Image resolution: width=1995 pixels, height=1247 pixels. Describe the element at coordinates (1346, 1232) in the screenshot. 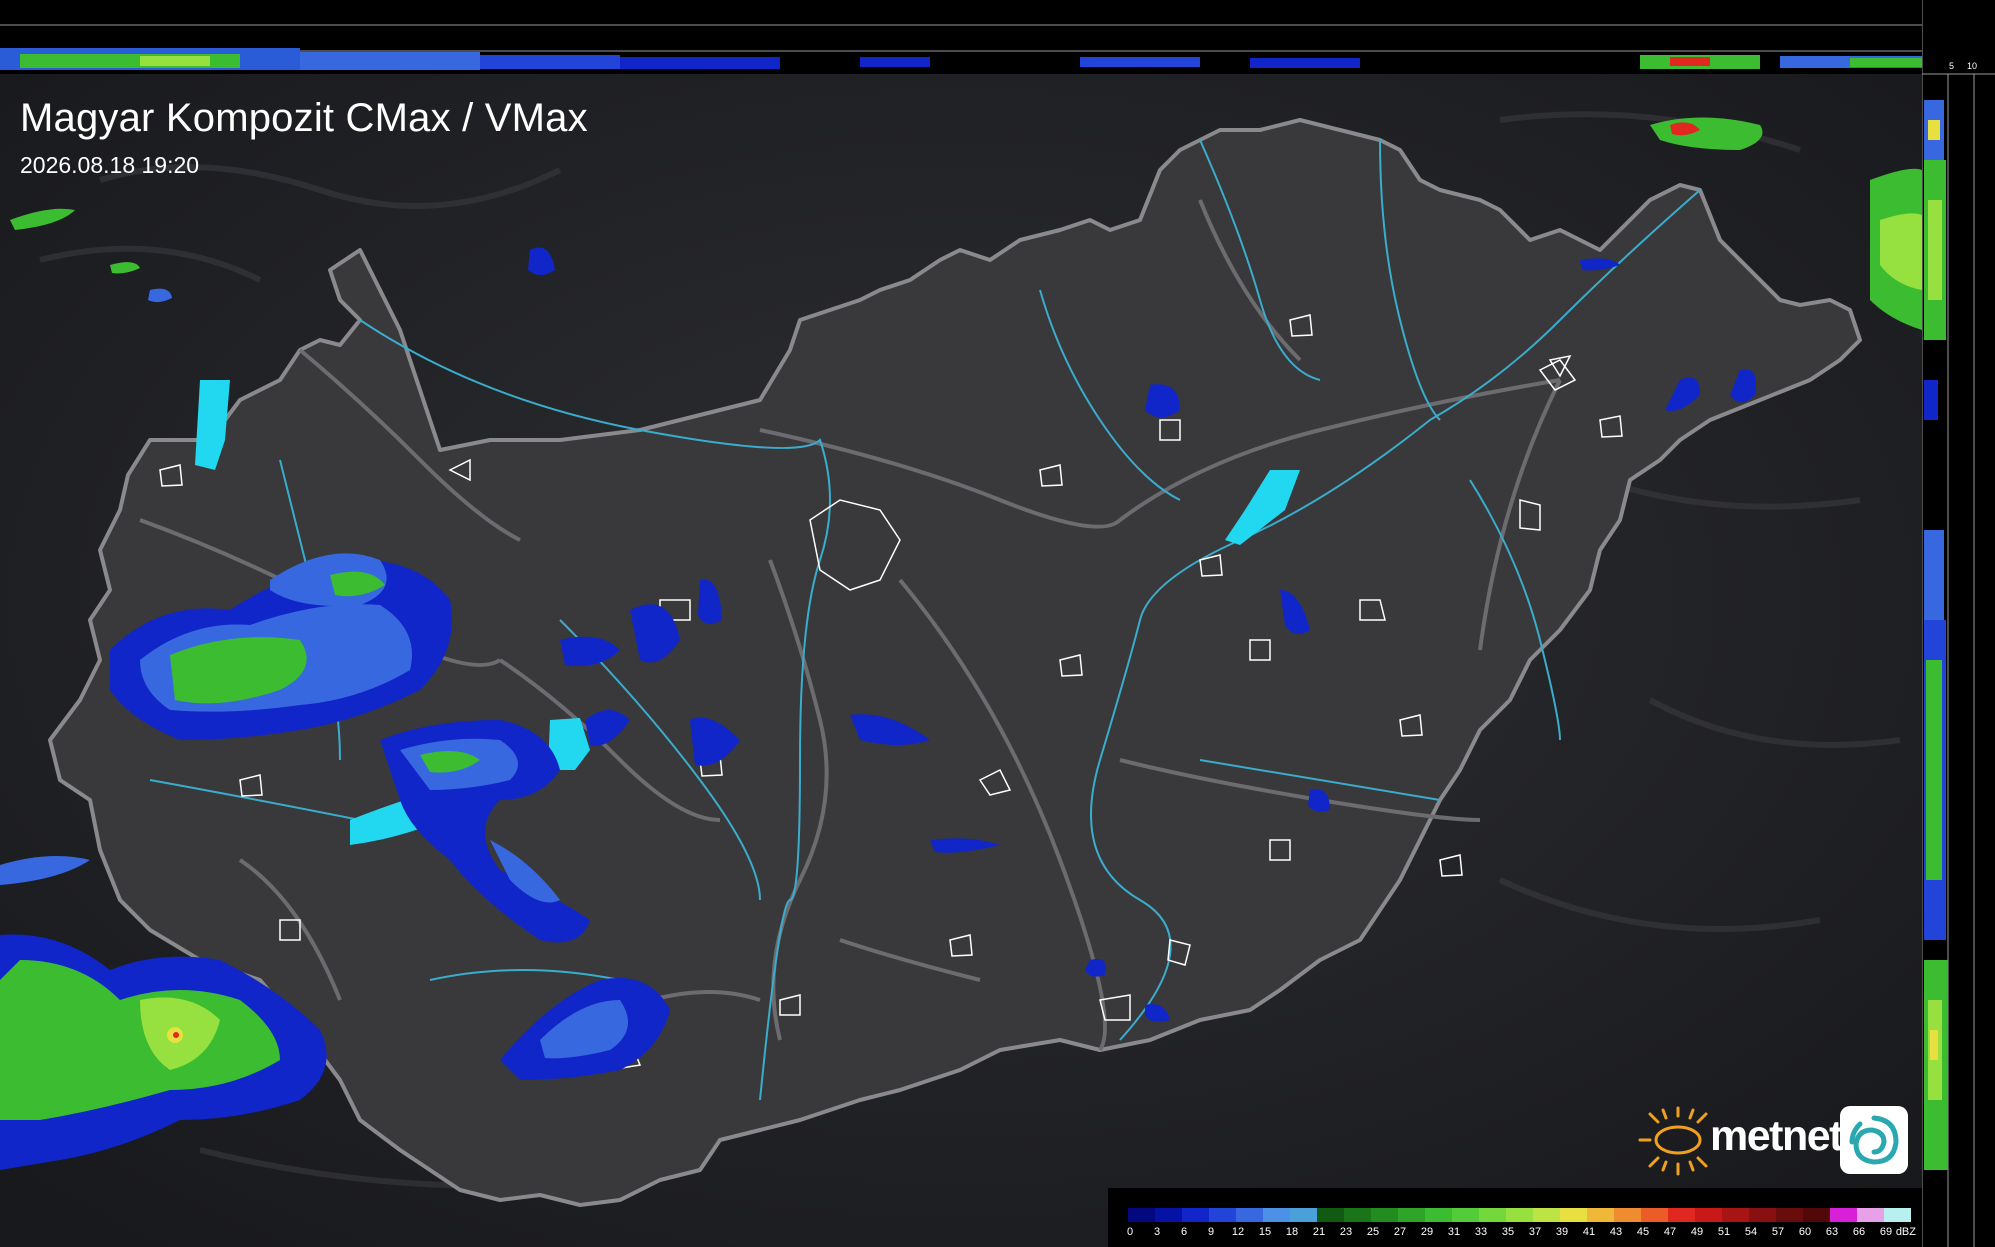

I see `legend-tick-label: 23` at that location.